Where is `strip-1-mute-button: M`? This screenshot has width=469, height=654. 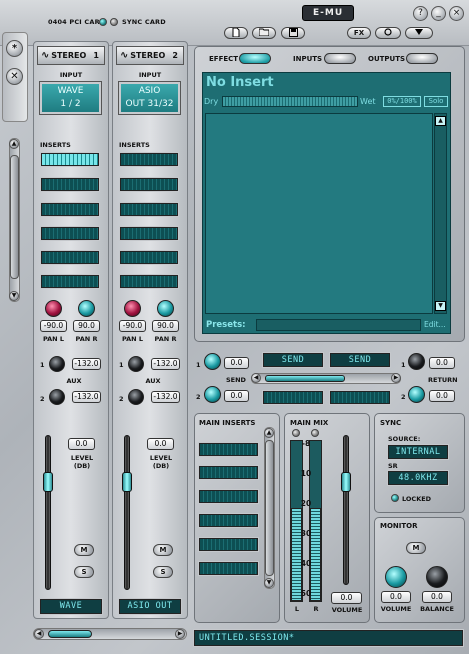 strip-1-mute-button: M is located at coordinates (84, 550).